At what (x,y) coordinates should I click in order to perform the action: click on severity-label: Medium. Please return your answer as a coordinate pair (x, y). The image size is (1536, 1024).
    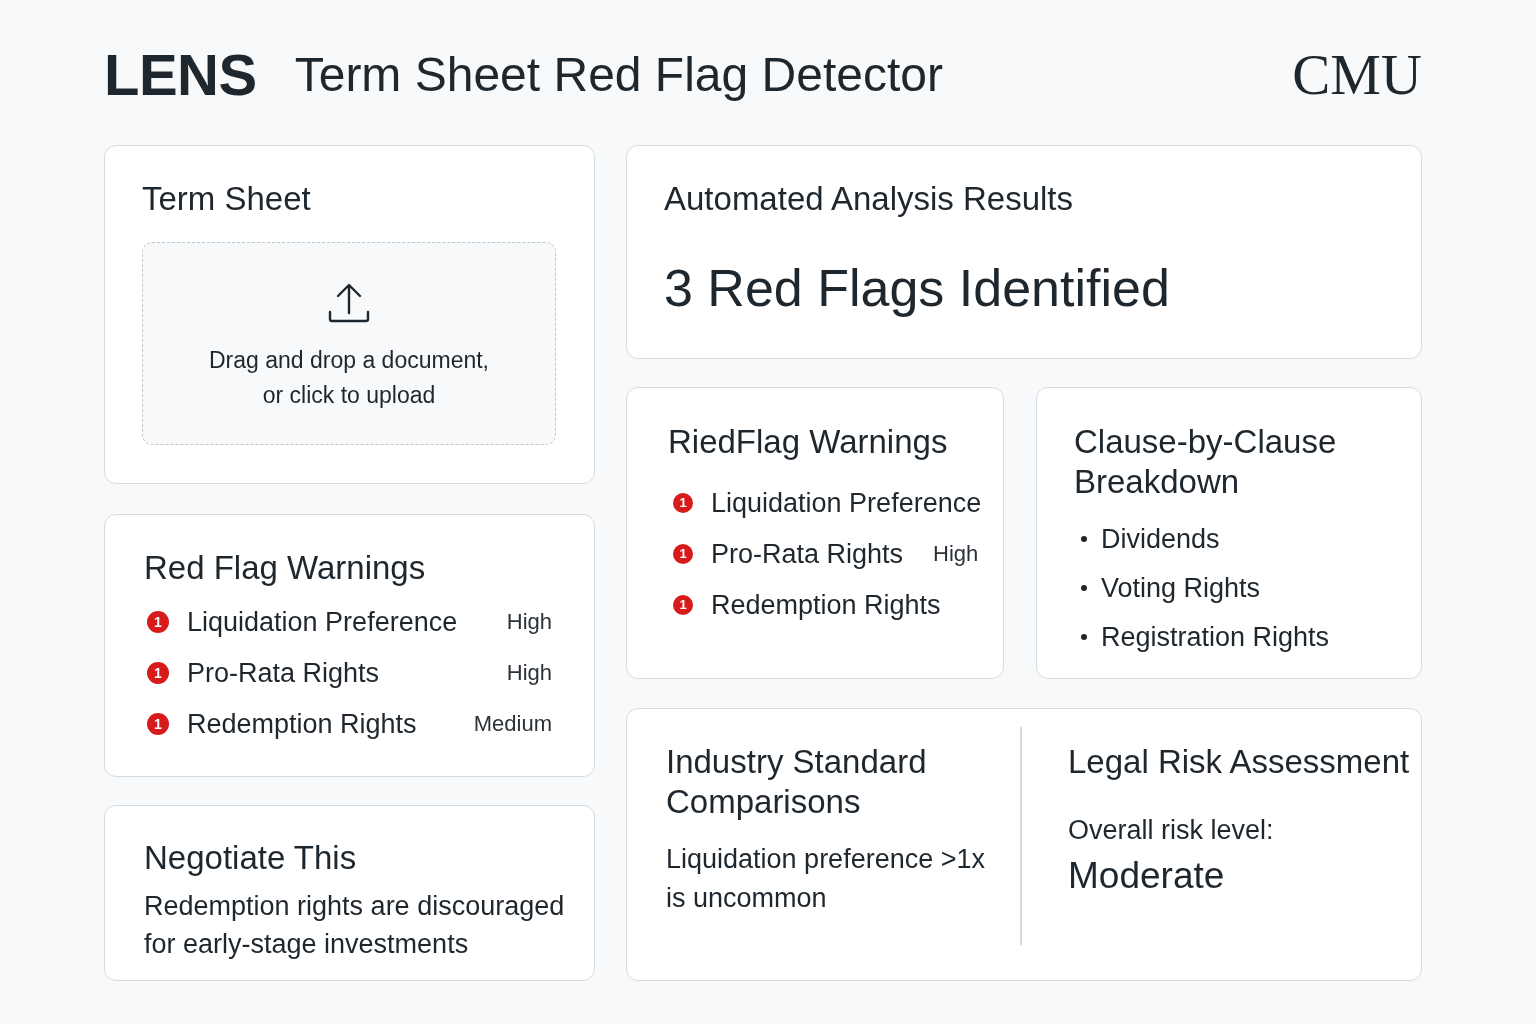
    Looking at the image, I should click on (512, 723).